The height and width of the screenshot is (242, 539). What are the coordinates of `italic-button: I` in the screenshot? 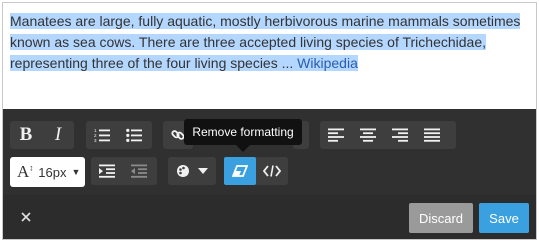 It's located at (58, 135).